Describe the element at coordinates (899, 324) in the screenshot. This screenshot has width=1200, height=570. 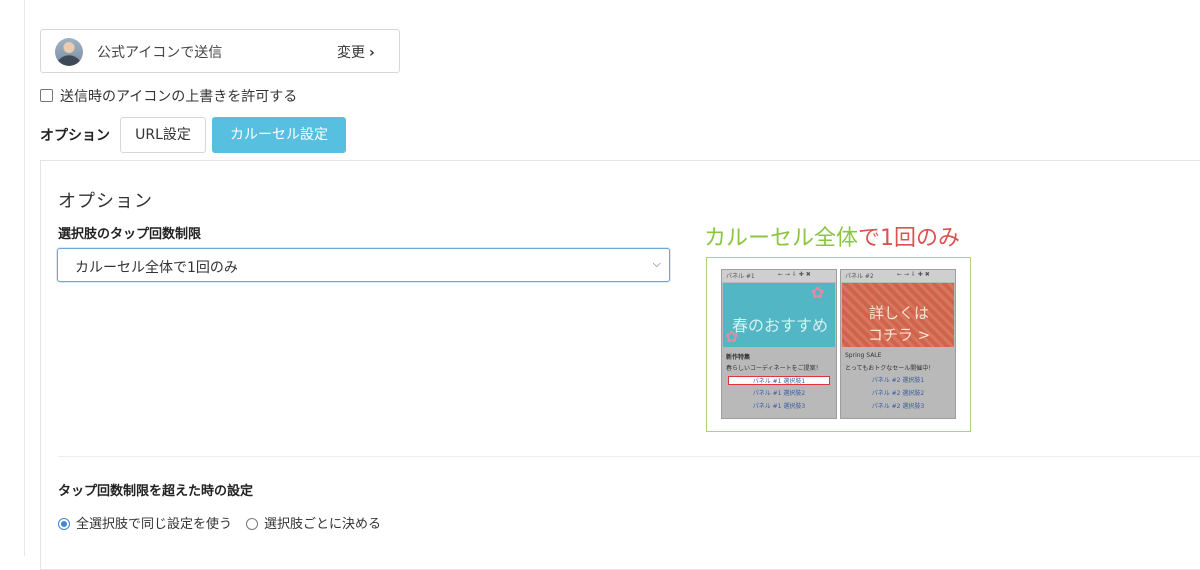
I see `card-image-text: 詳しくは コチラ >` at that location.